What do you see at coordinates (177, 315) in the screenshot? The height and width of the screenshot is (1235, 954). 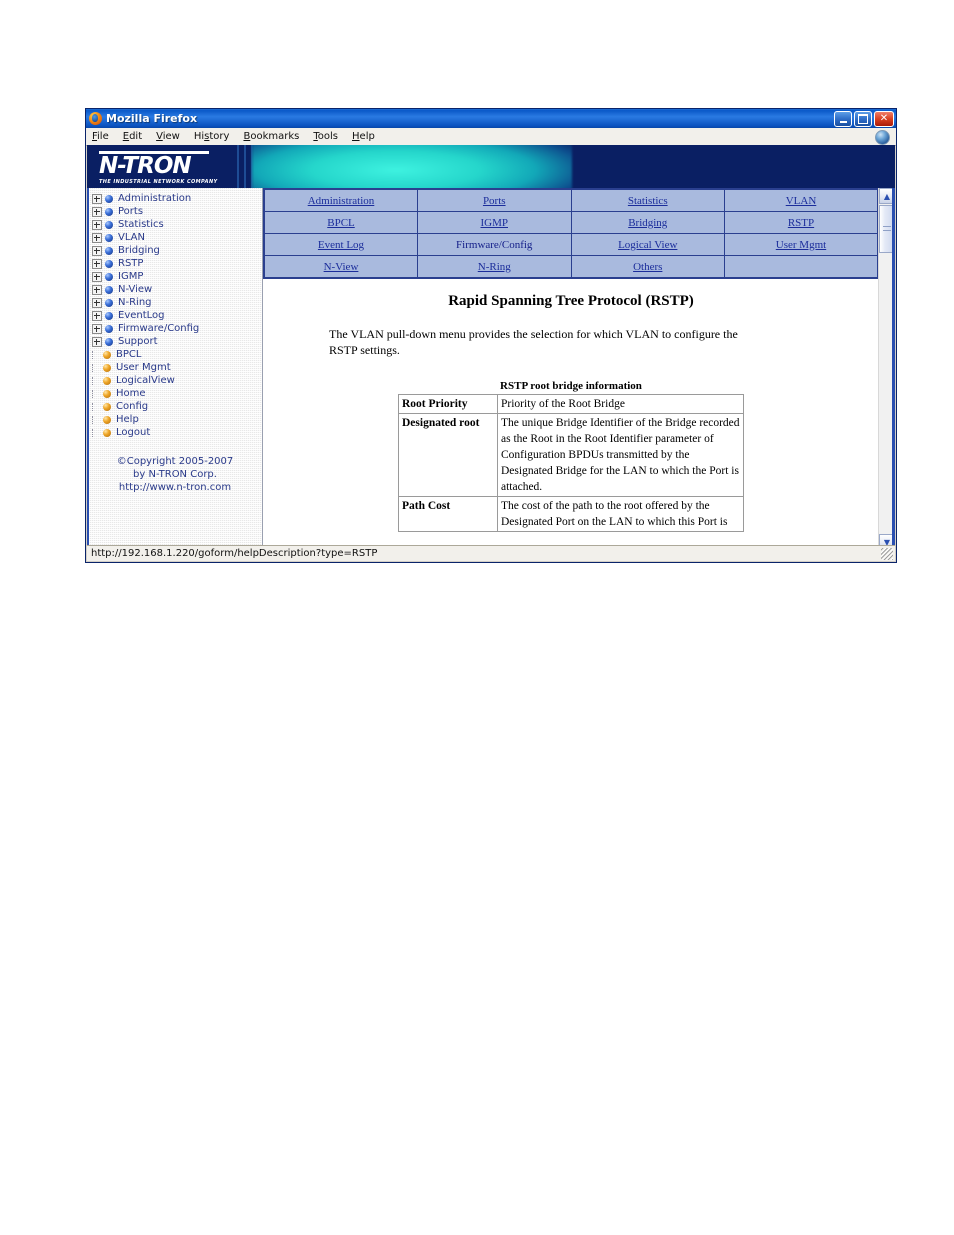 I see `sidebar-item-eventlog: EventLog` at bounding box center [177, 315].